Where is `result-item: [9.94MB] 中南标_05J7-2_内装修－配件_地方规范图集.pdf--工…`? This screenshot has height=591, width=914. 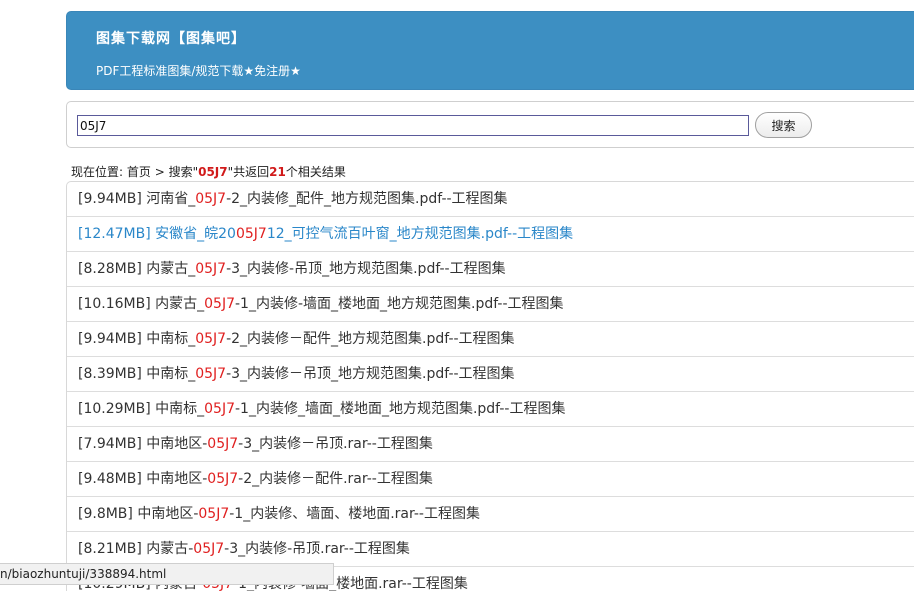
result-item: [9.94MB] 中南标_05J7-2_内装修－配件_地方规范图集.pdf--工… is located at coordinates (490, 339).